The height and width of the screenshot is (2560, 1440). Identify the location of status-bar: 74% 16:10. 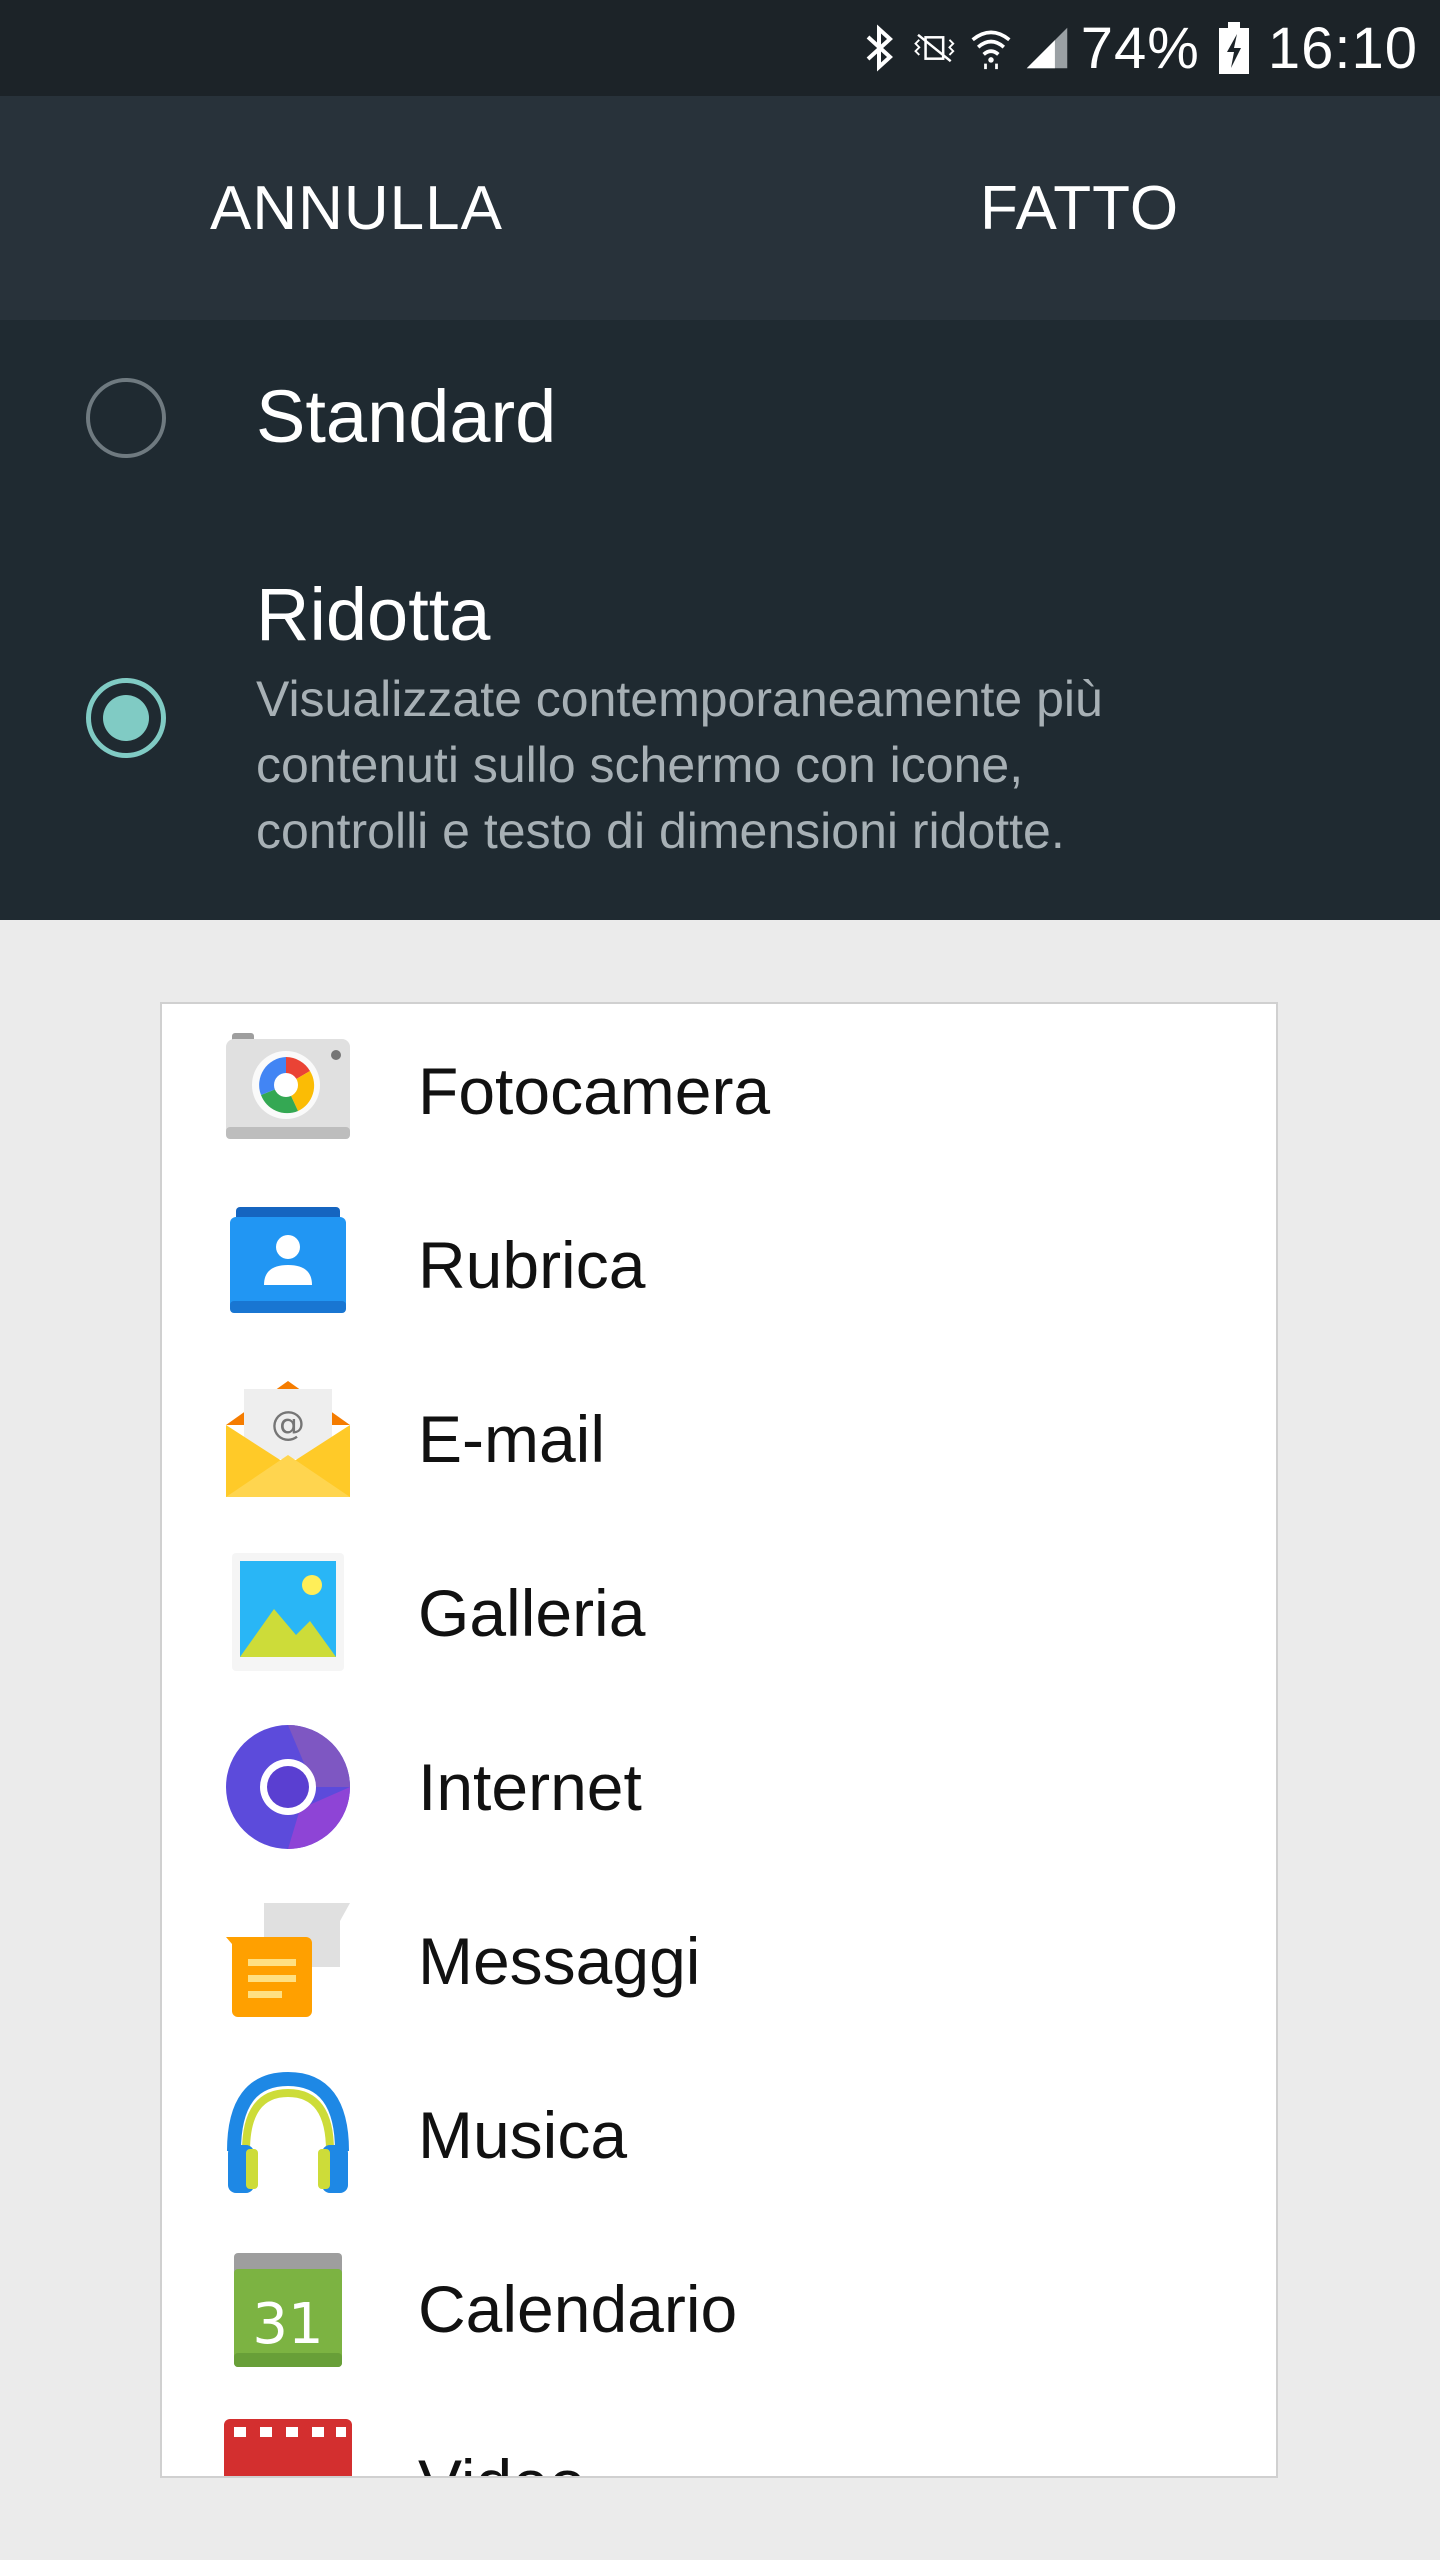
(720, 48).